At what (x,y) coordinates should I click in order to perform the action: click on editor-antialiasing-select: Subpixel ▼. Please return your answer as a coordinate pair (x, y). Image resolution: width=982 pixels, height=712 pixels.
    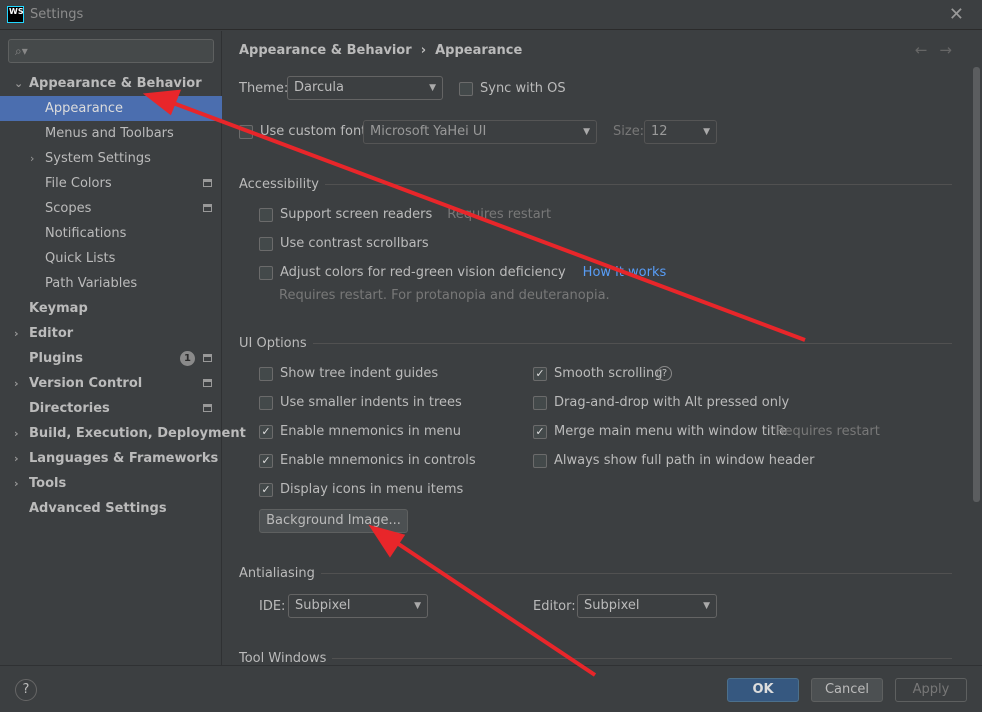
    Looking at the image, I should click on (647, 606).